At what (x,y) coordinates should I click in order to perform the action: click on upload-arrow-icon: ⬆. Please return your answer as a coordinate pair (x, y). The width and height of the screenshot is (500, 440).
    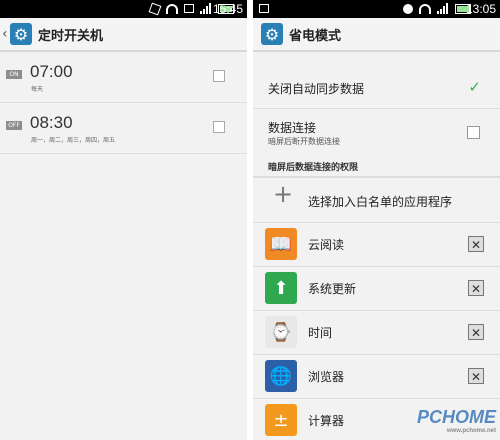
    Looking at the image, I should click on (281, 288).